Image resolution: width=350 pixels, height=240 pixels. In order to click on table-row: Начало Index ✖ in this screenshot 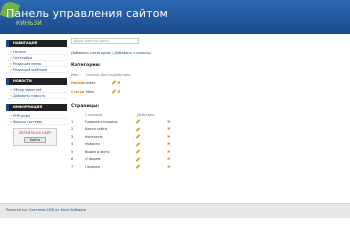, I will do `click(101, 82)`.